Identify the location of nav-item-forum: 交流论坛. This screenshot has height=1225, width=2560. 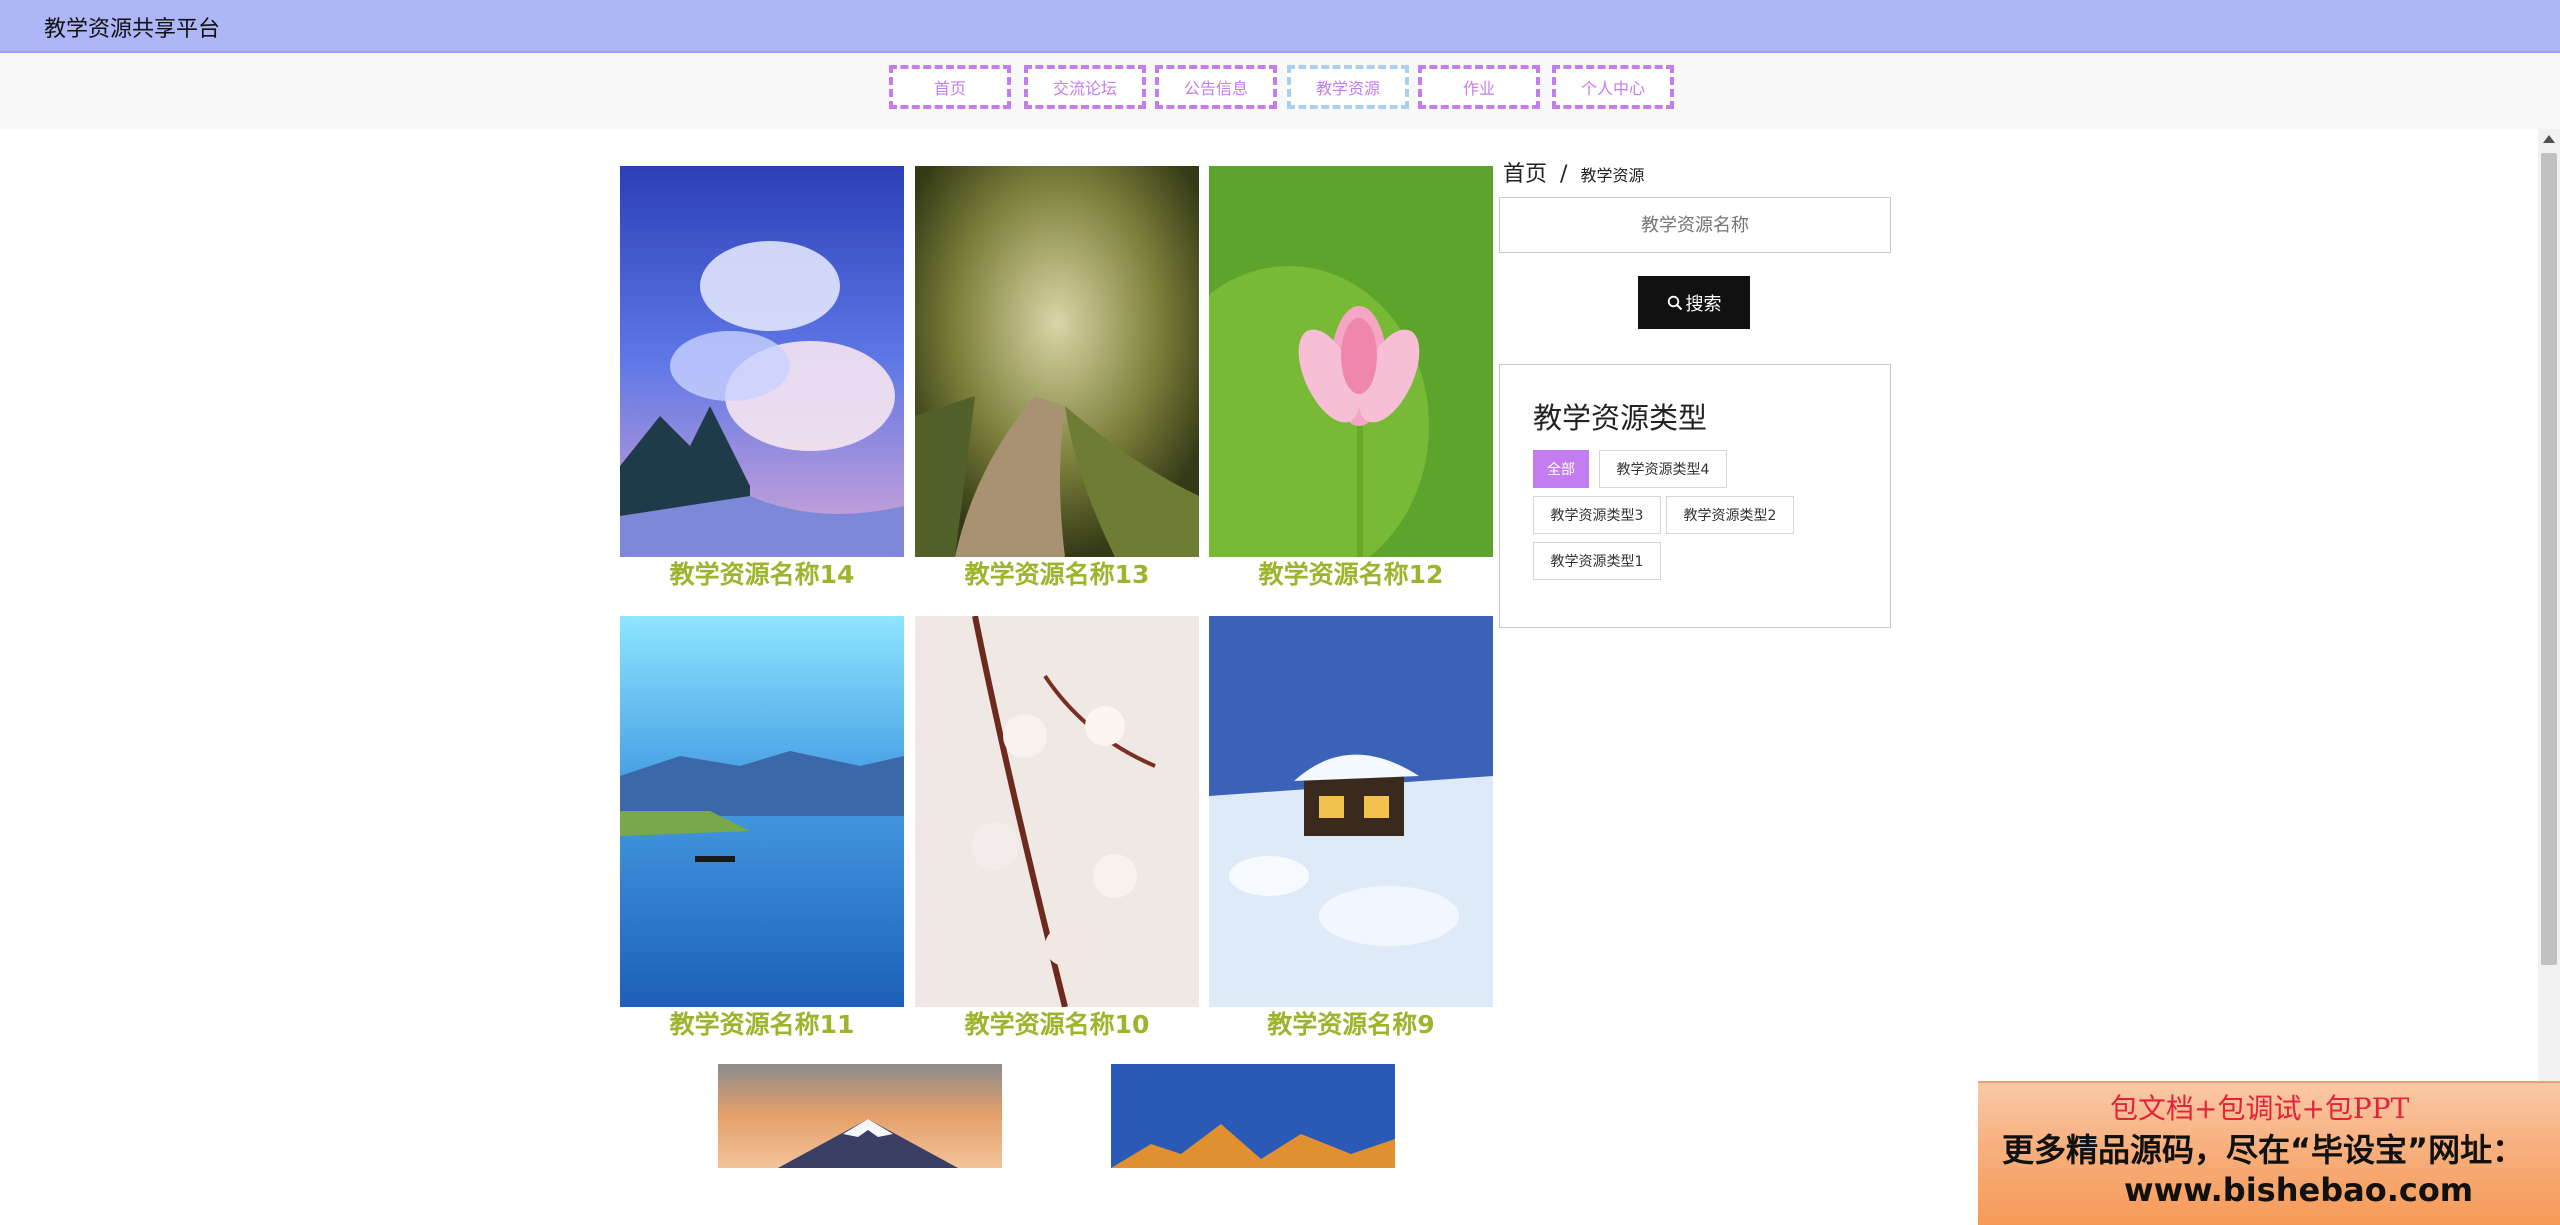
(1085, 87).